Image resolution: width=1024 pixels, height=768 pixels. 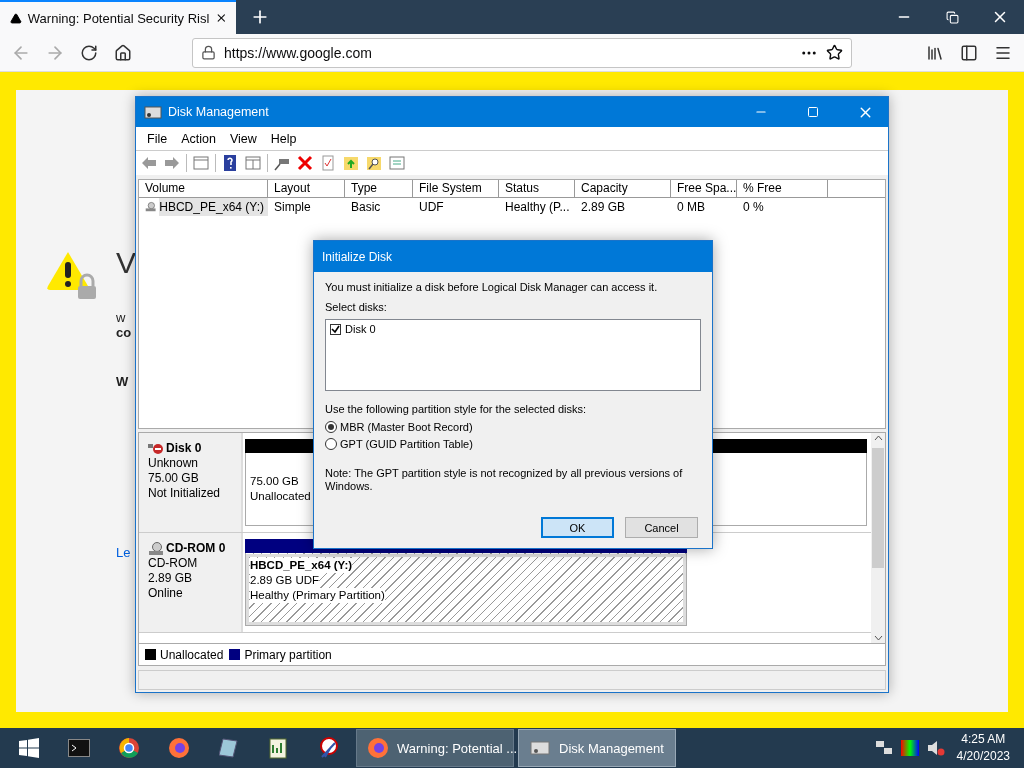 What do you see at coordinates (379, 188) in the screenshot?
I see `column-header: Type` at bounding box center [379, 188].